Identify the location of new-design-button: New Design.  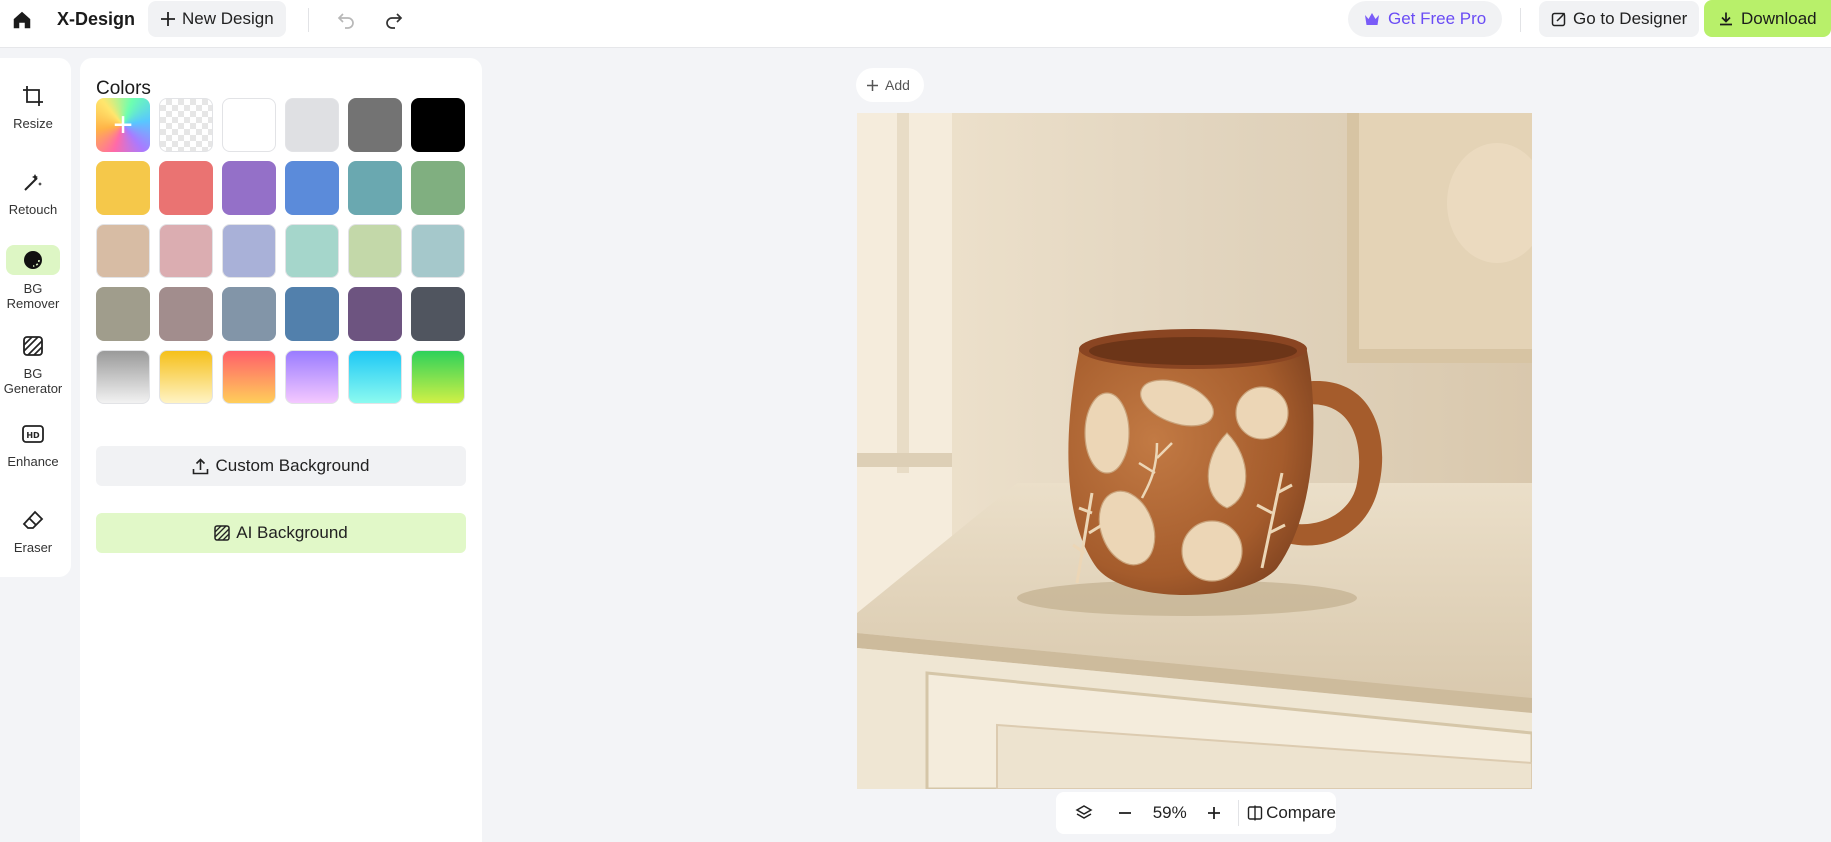
(217, 19).